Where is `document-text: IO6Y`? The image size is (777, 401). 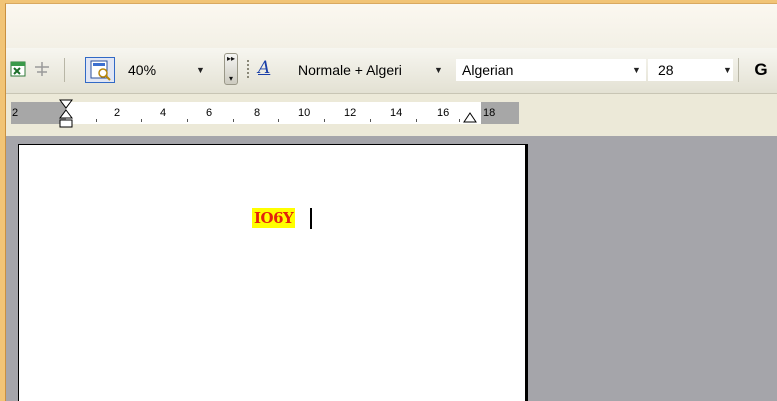 document-text: IO6Y is located at coordinates (274, 218).